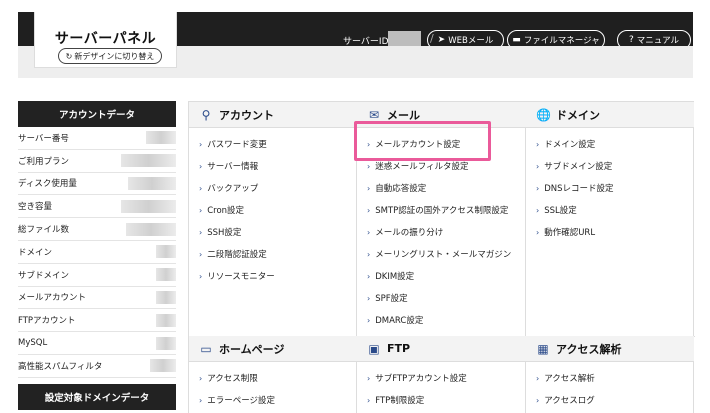  What do you see at coordinates (421, 379) in the screenshot?
I see `link-label: サブFTPアカウント設定` at bounding box center [421, 379].